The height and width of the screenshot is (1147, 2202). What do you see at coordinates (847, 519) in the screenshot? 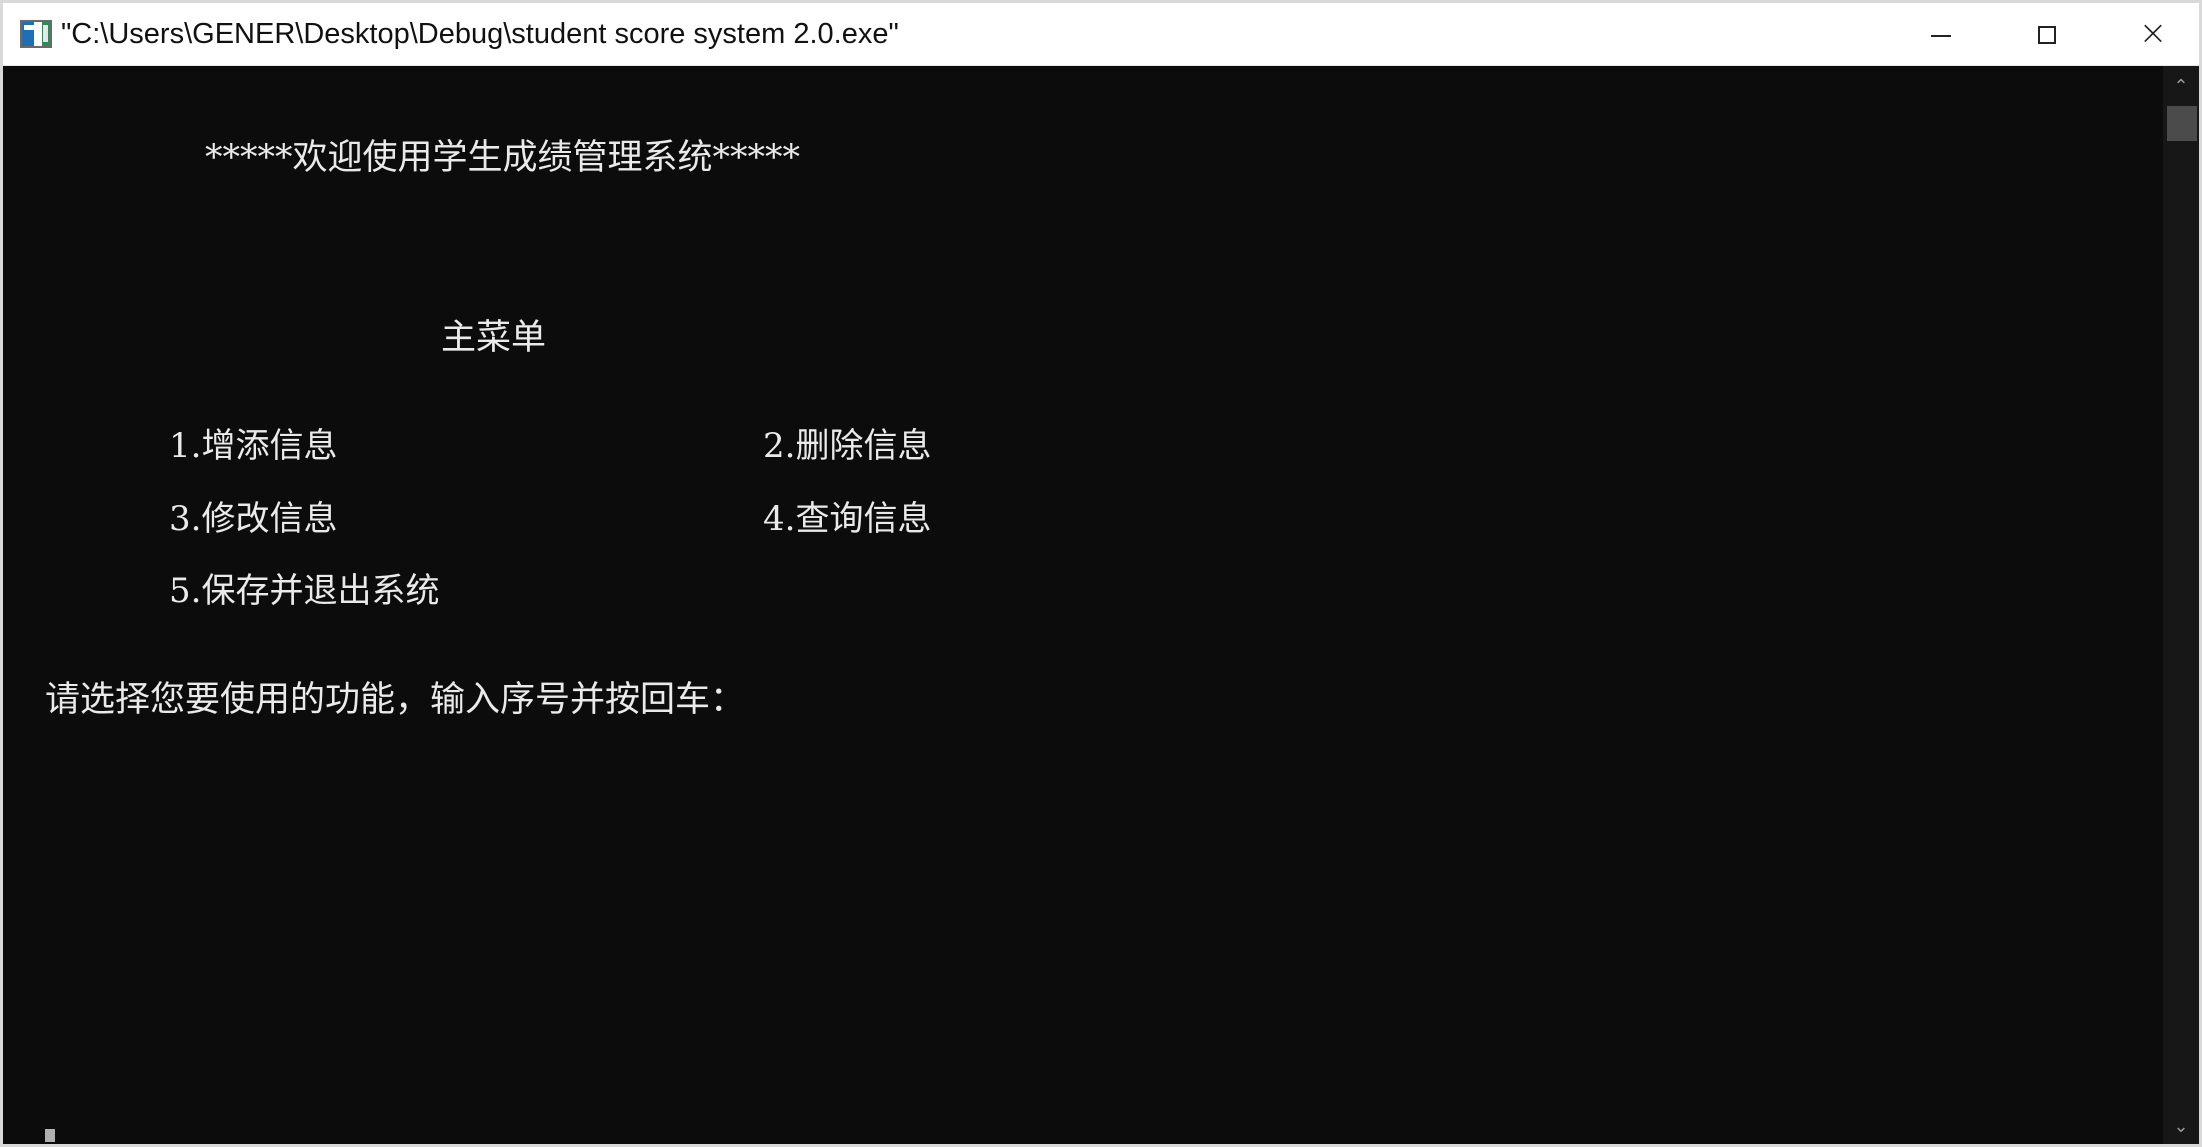
I see `menu-option-query-info: 4.查询信息` at bounding box center [847, 519].